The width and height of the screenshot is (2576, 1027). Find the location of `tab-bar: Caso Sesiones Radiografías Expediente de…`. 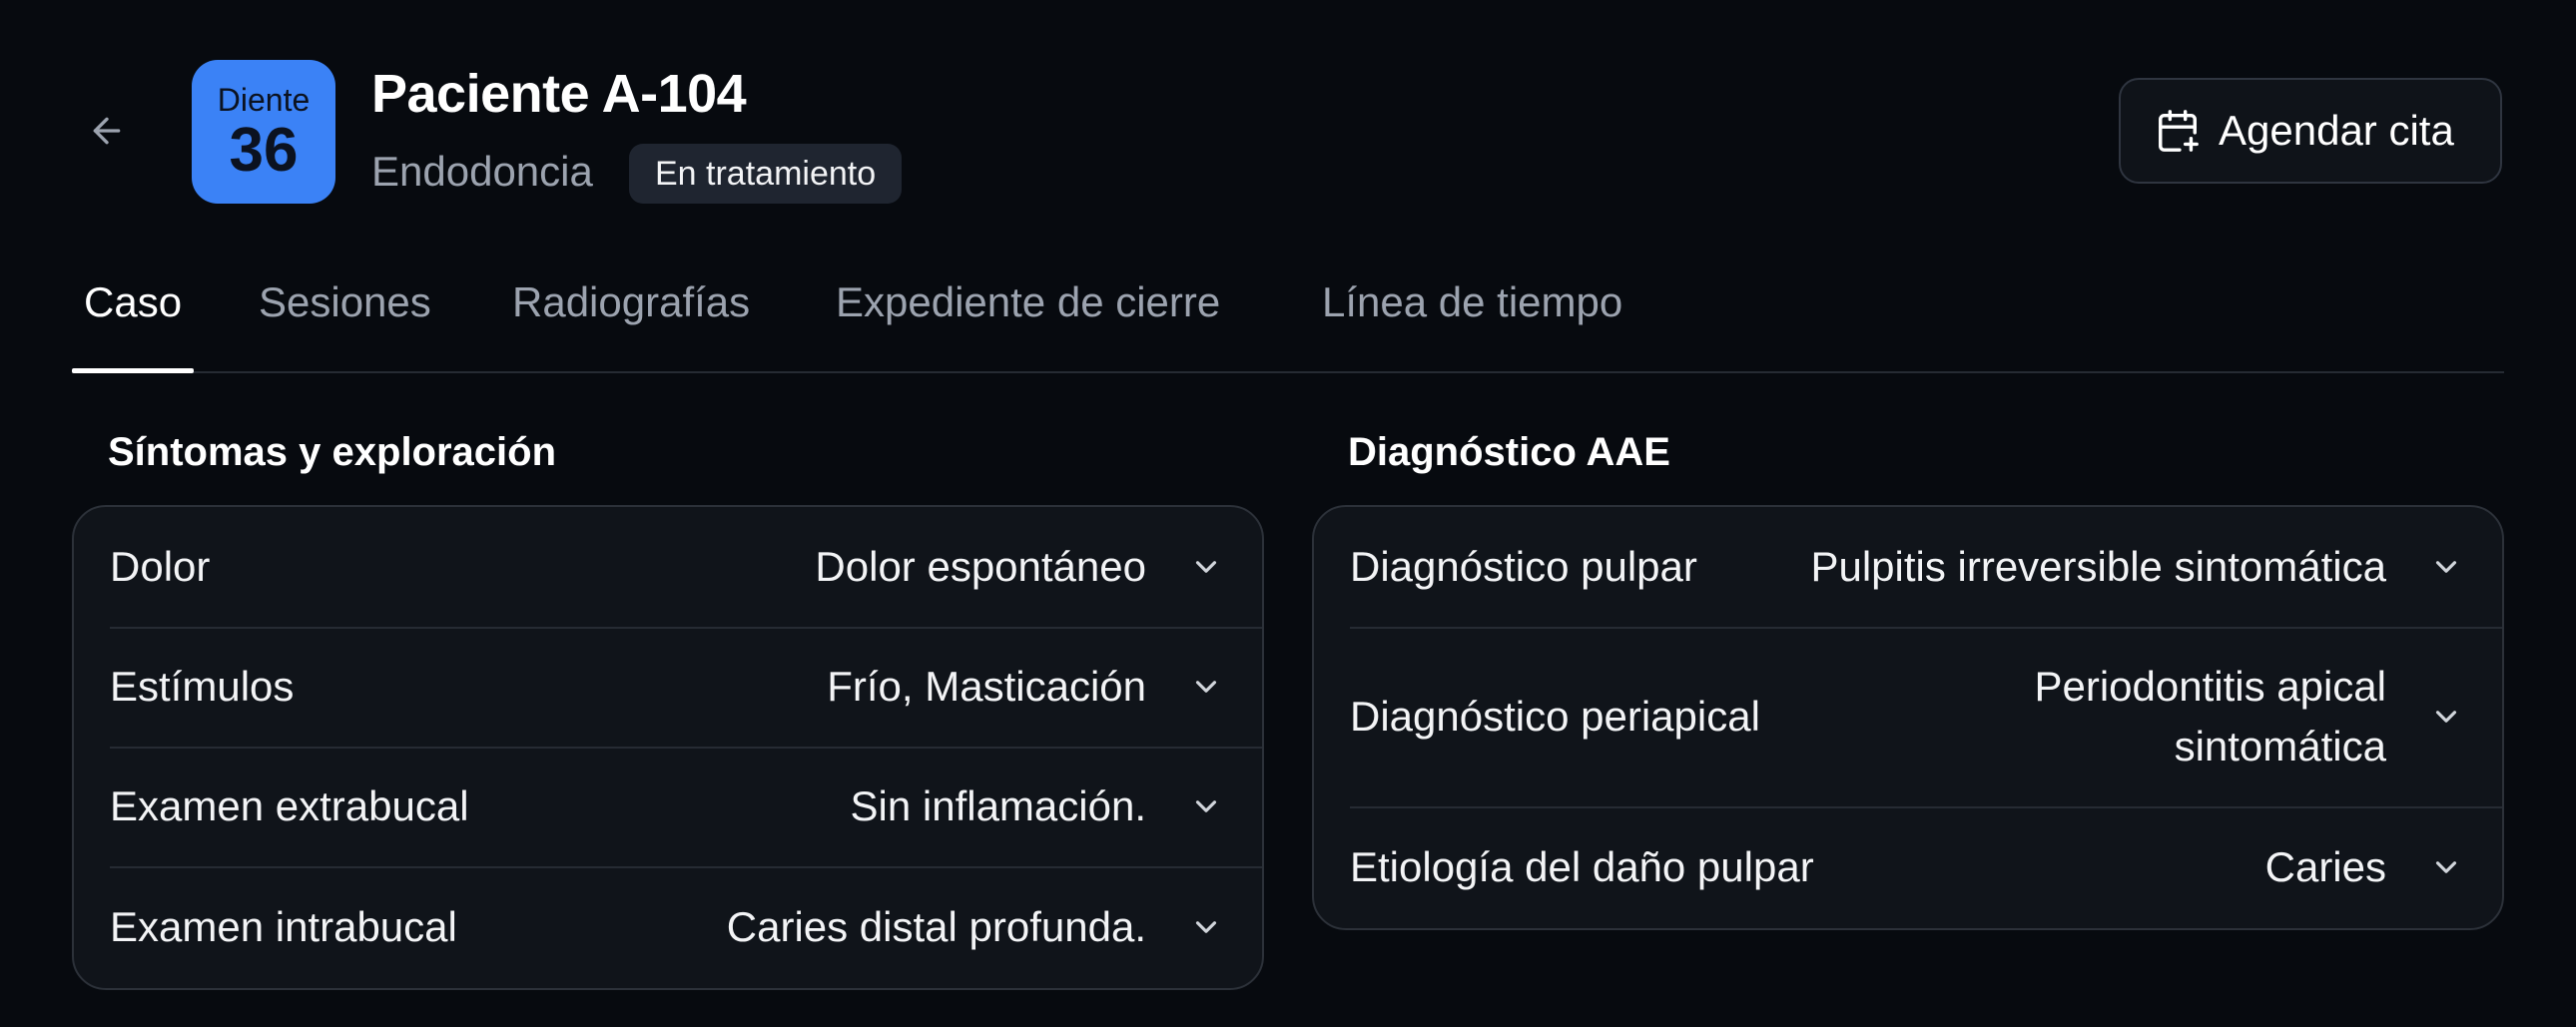

tab-bar: Caso Sesiones Radiografías Expediente de… is located at coordinates (1287, 320).